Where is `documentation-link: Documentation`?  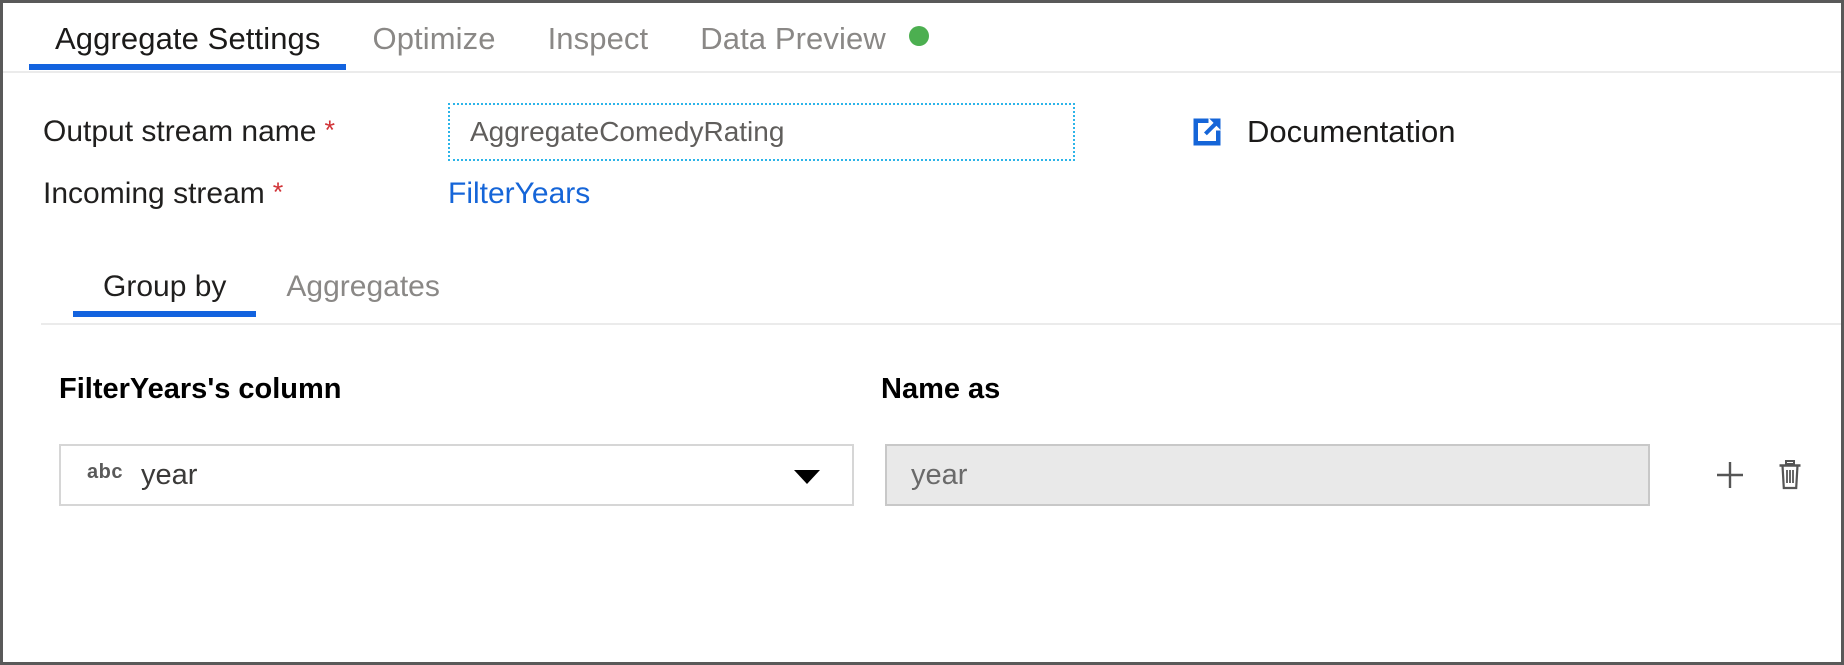 documentation-link: Documentation is located at coordinates (1322, 132).